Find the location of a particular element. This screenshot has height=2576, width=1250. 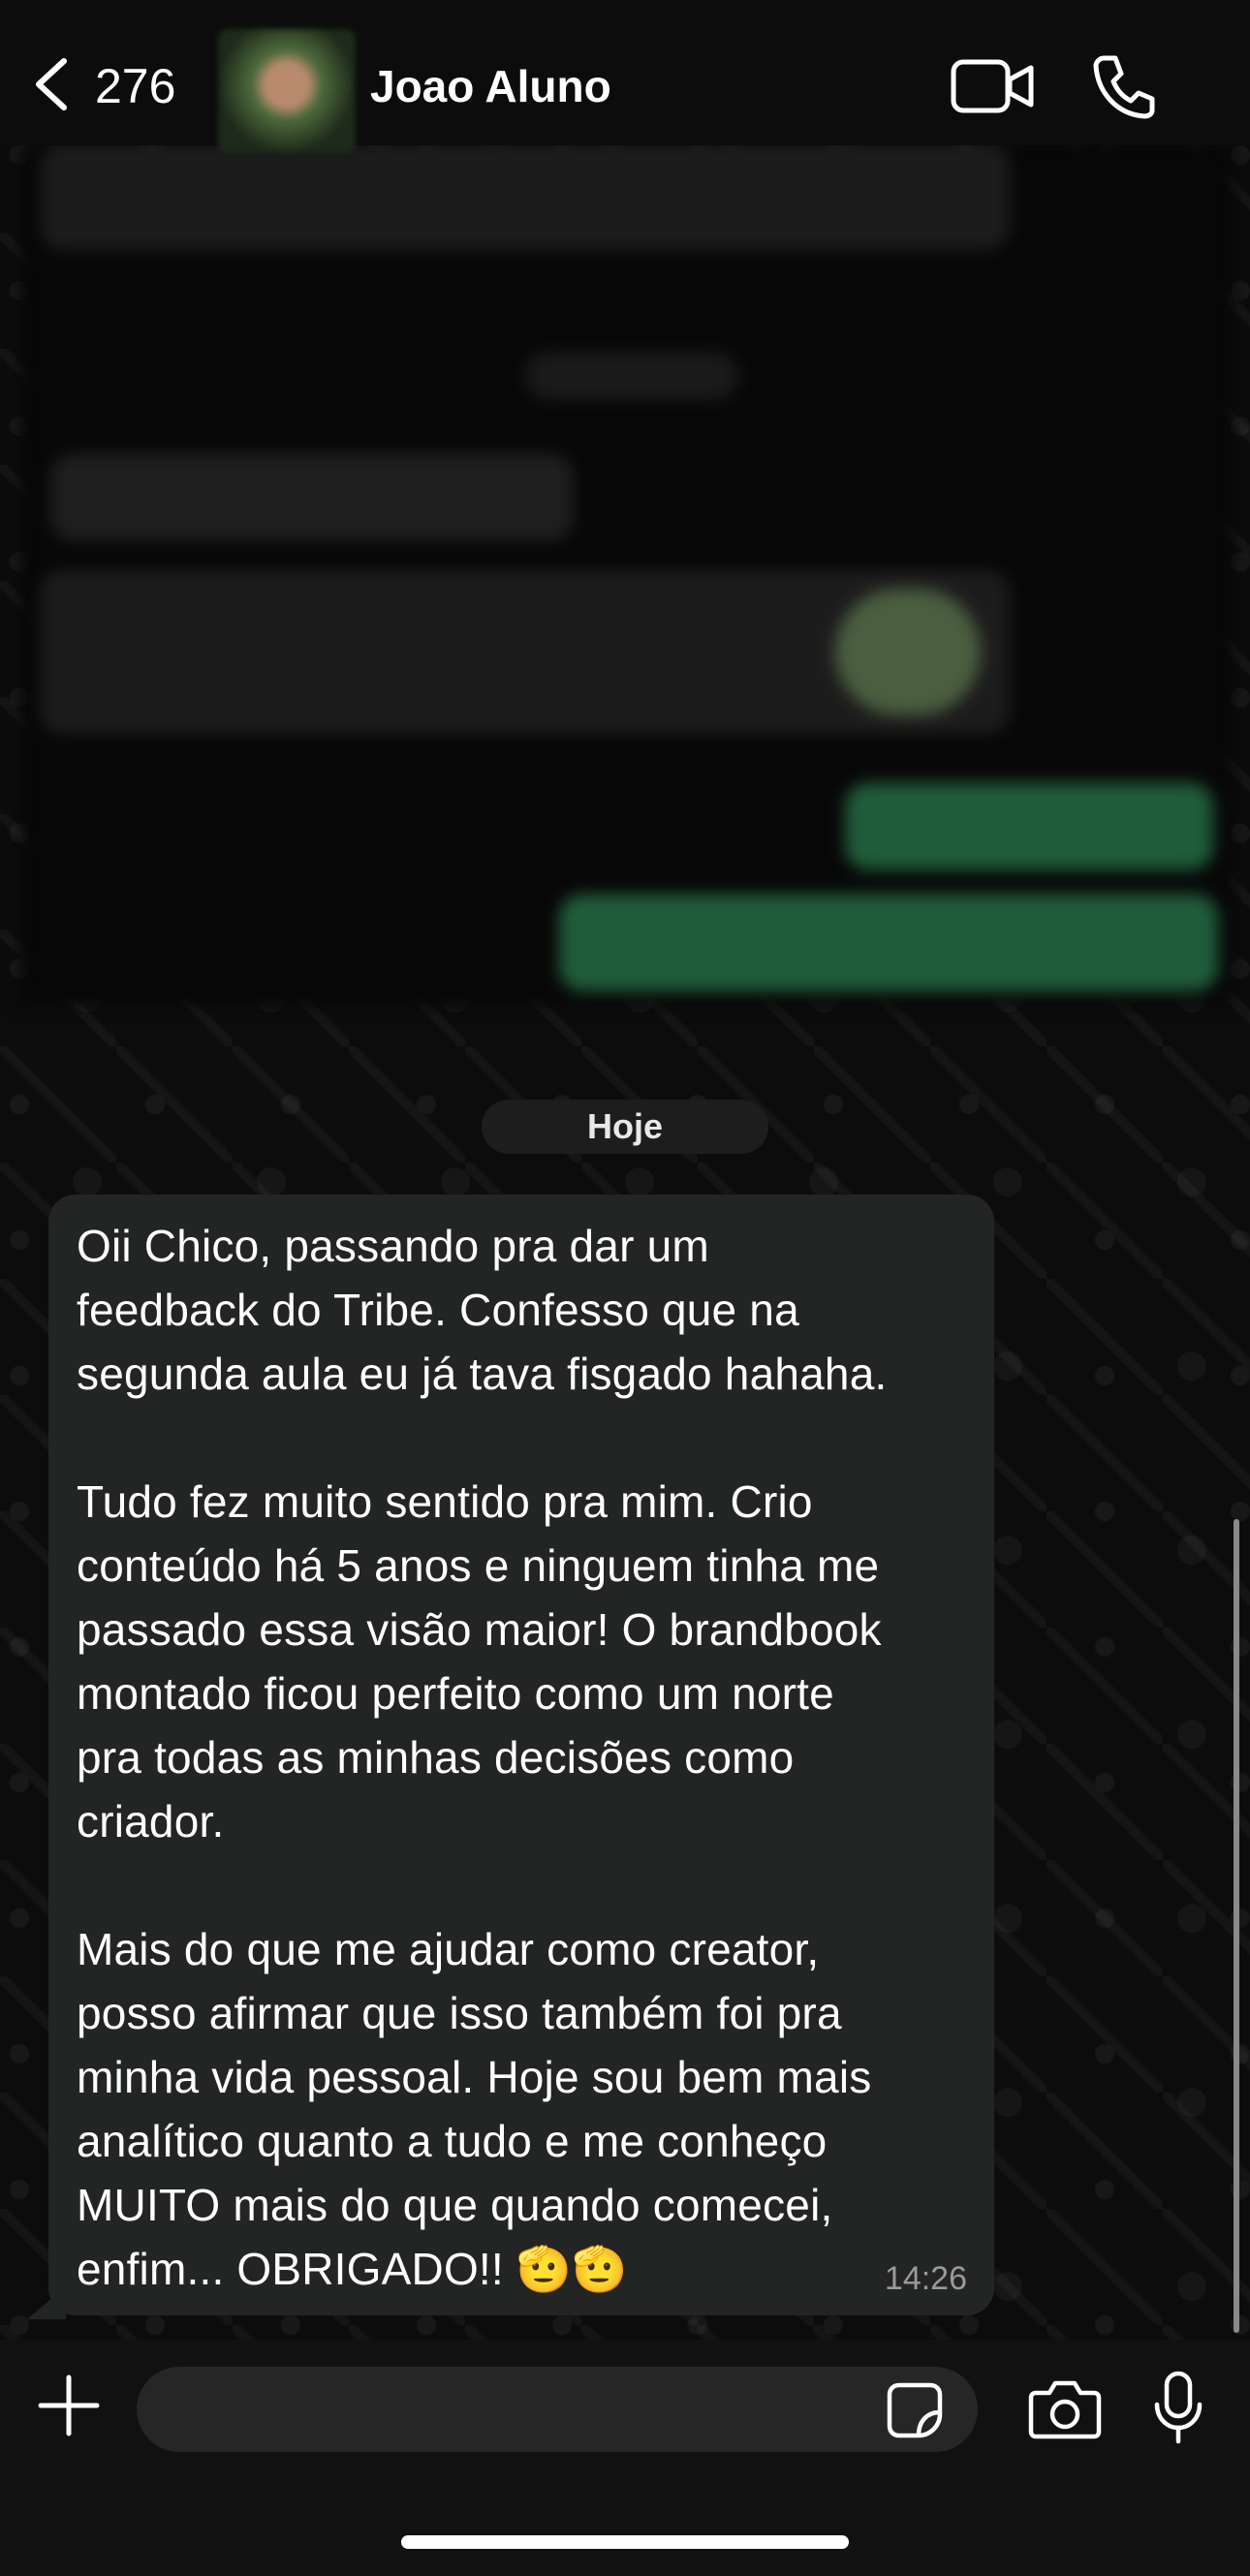

microphone-icon is located at coordinates (1178, 2411).